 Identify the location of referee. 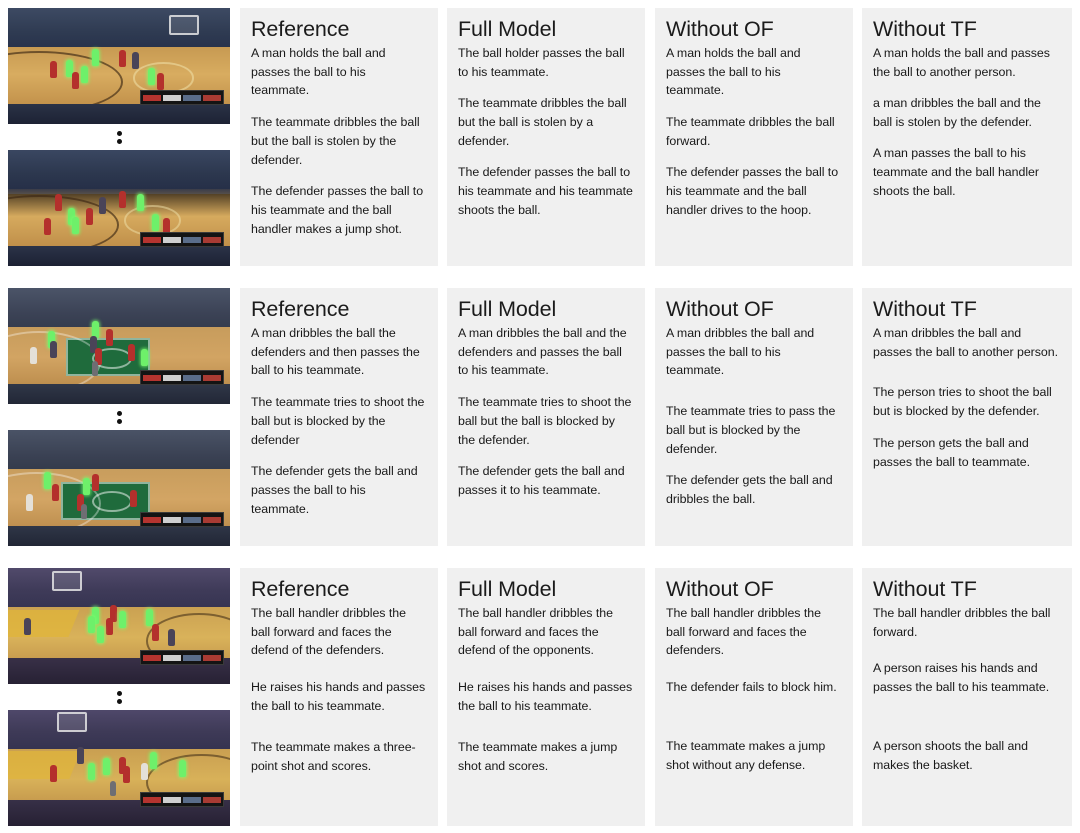
(84, 512).